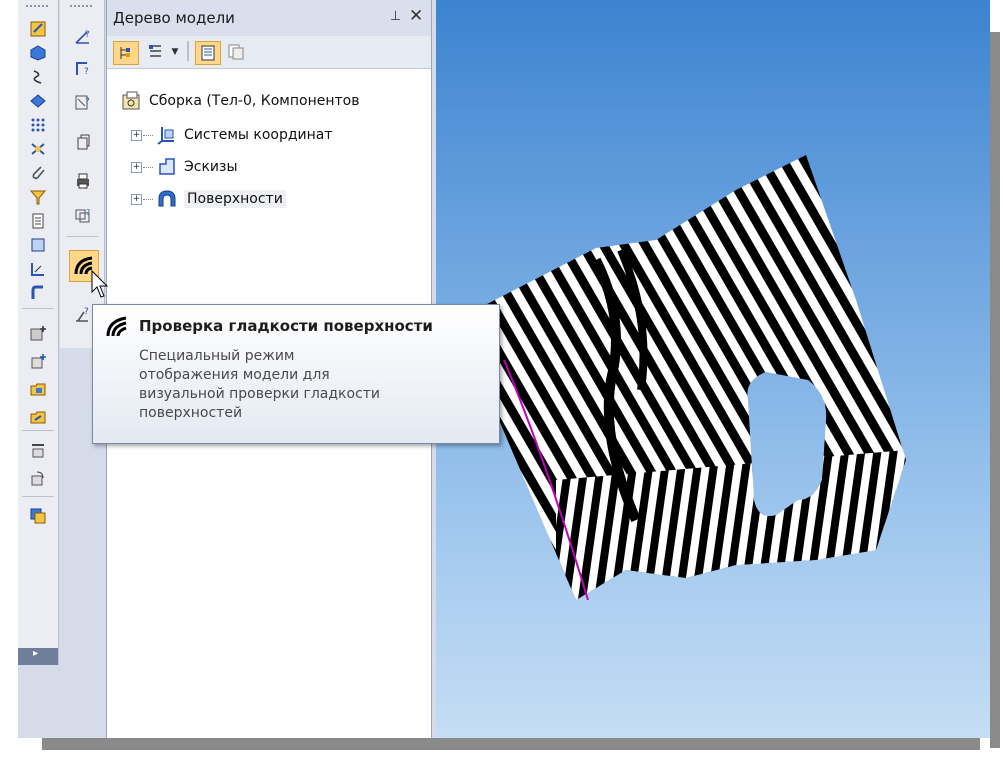  I want to click on tree-mode-icon, so click(156, 52).